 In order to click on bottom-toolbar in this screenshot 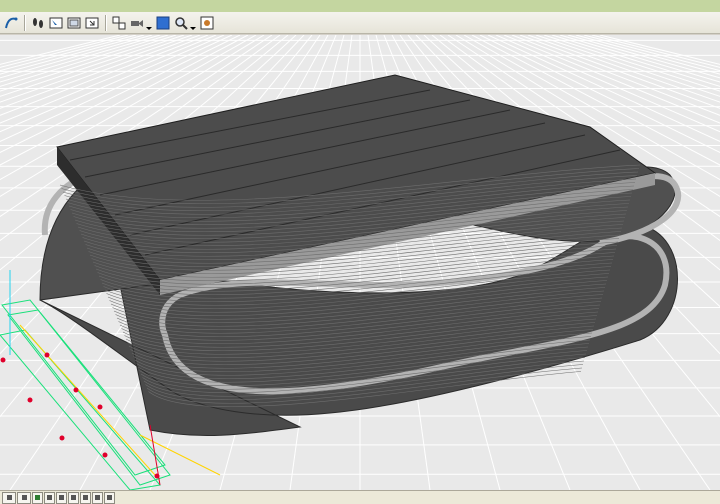, I will do `click(360, 497)`.